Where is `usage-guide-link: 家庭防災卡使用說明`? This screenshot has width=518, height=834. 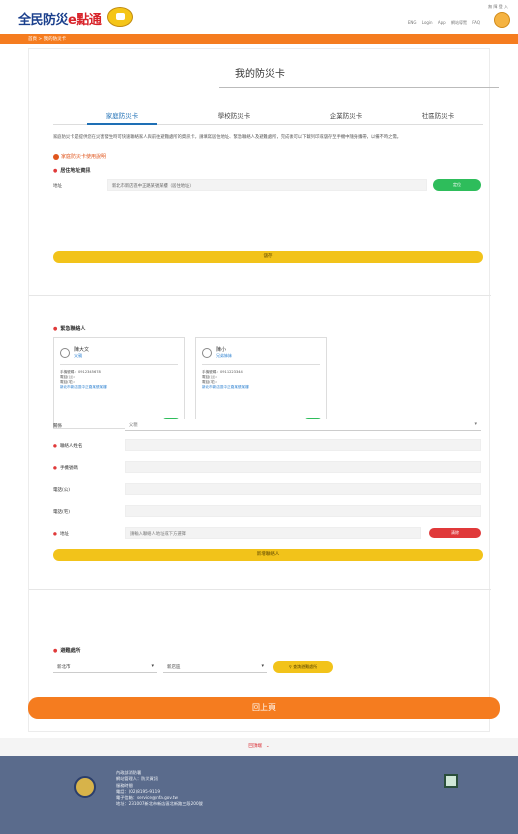
usage-guide-link: 家庭防災卡使用說明 is located at coordinates (79, 156).